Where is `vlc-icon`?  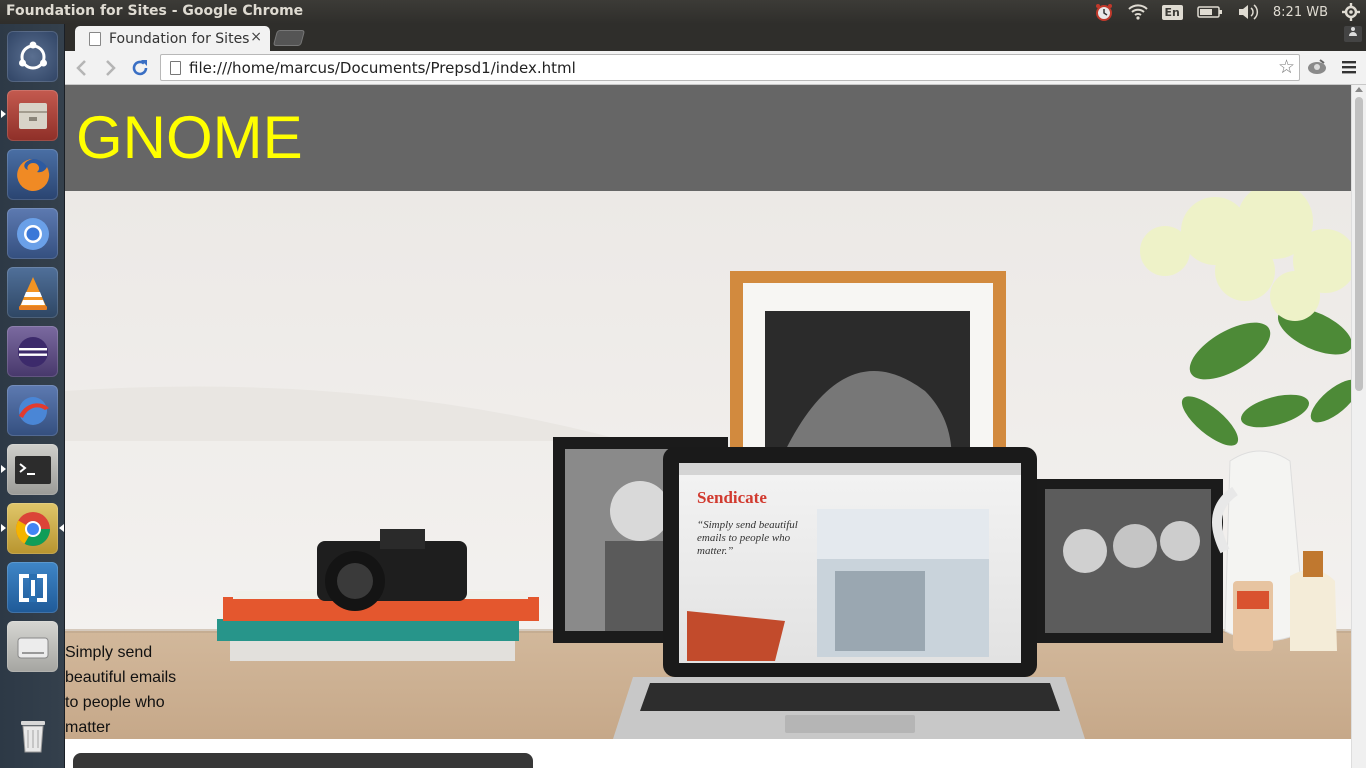 vlc-icon is located at coordinates (32, 292).